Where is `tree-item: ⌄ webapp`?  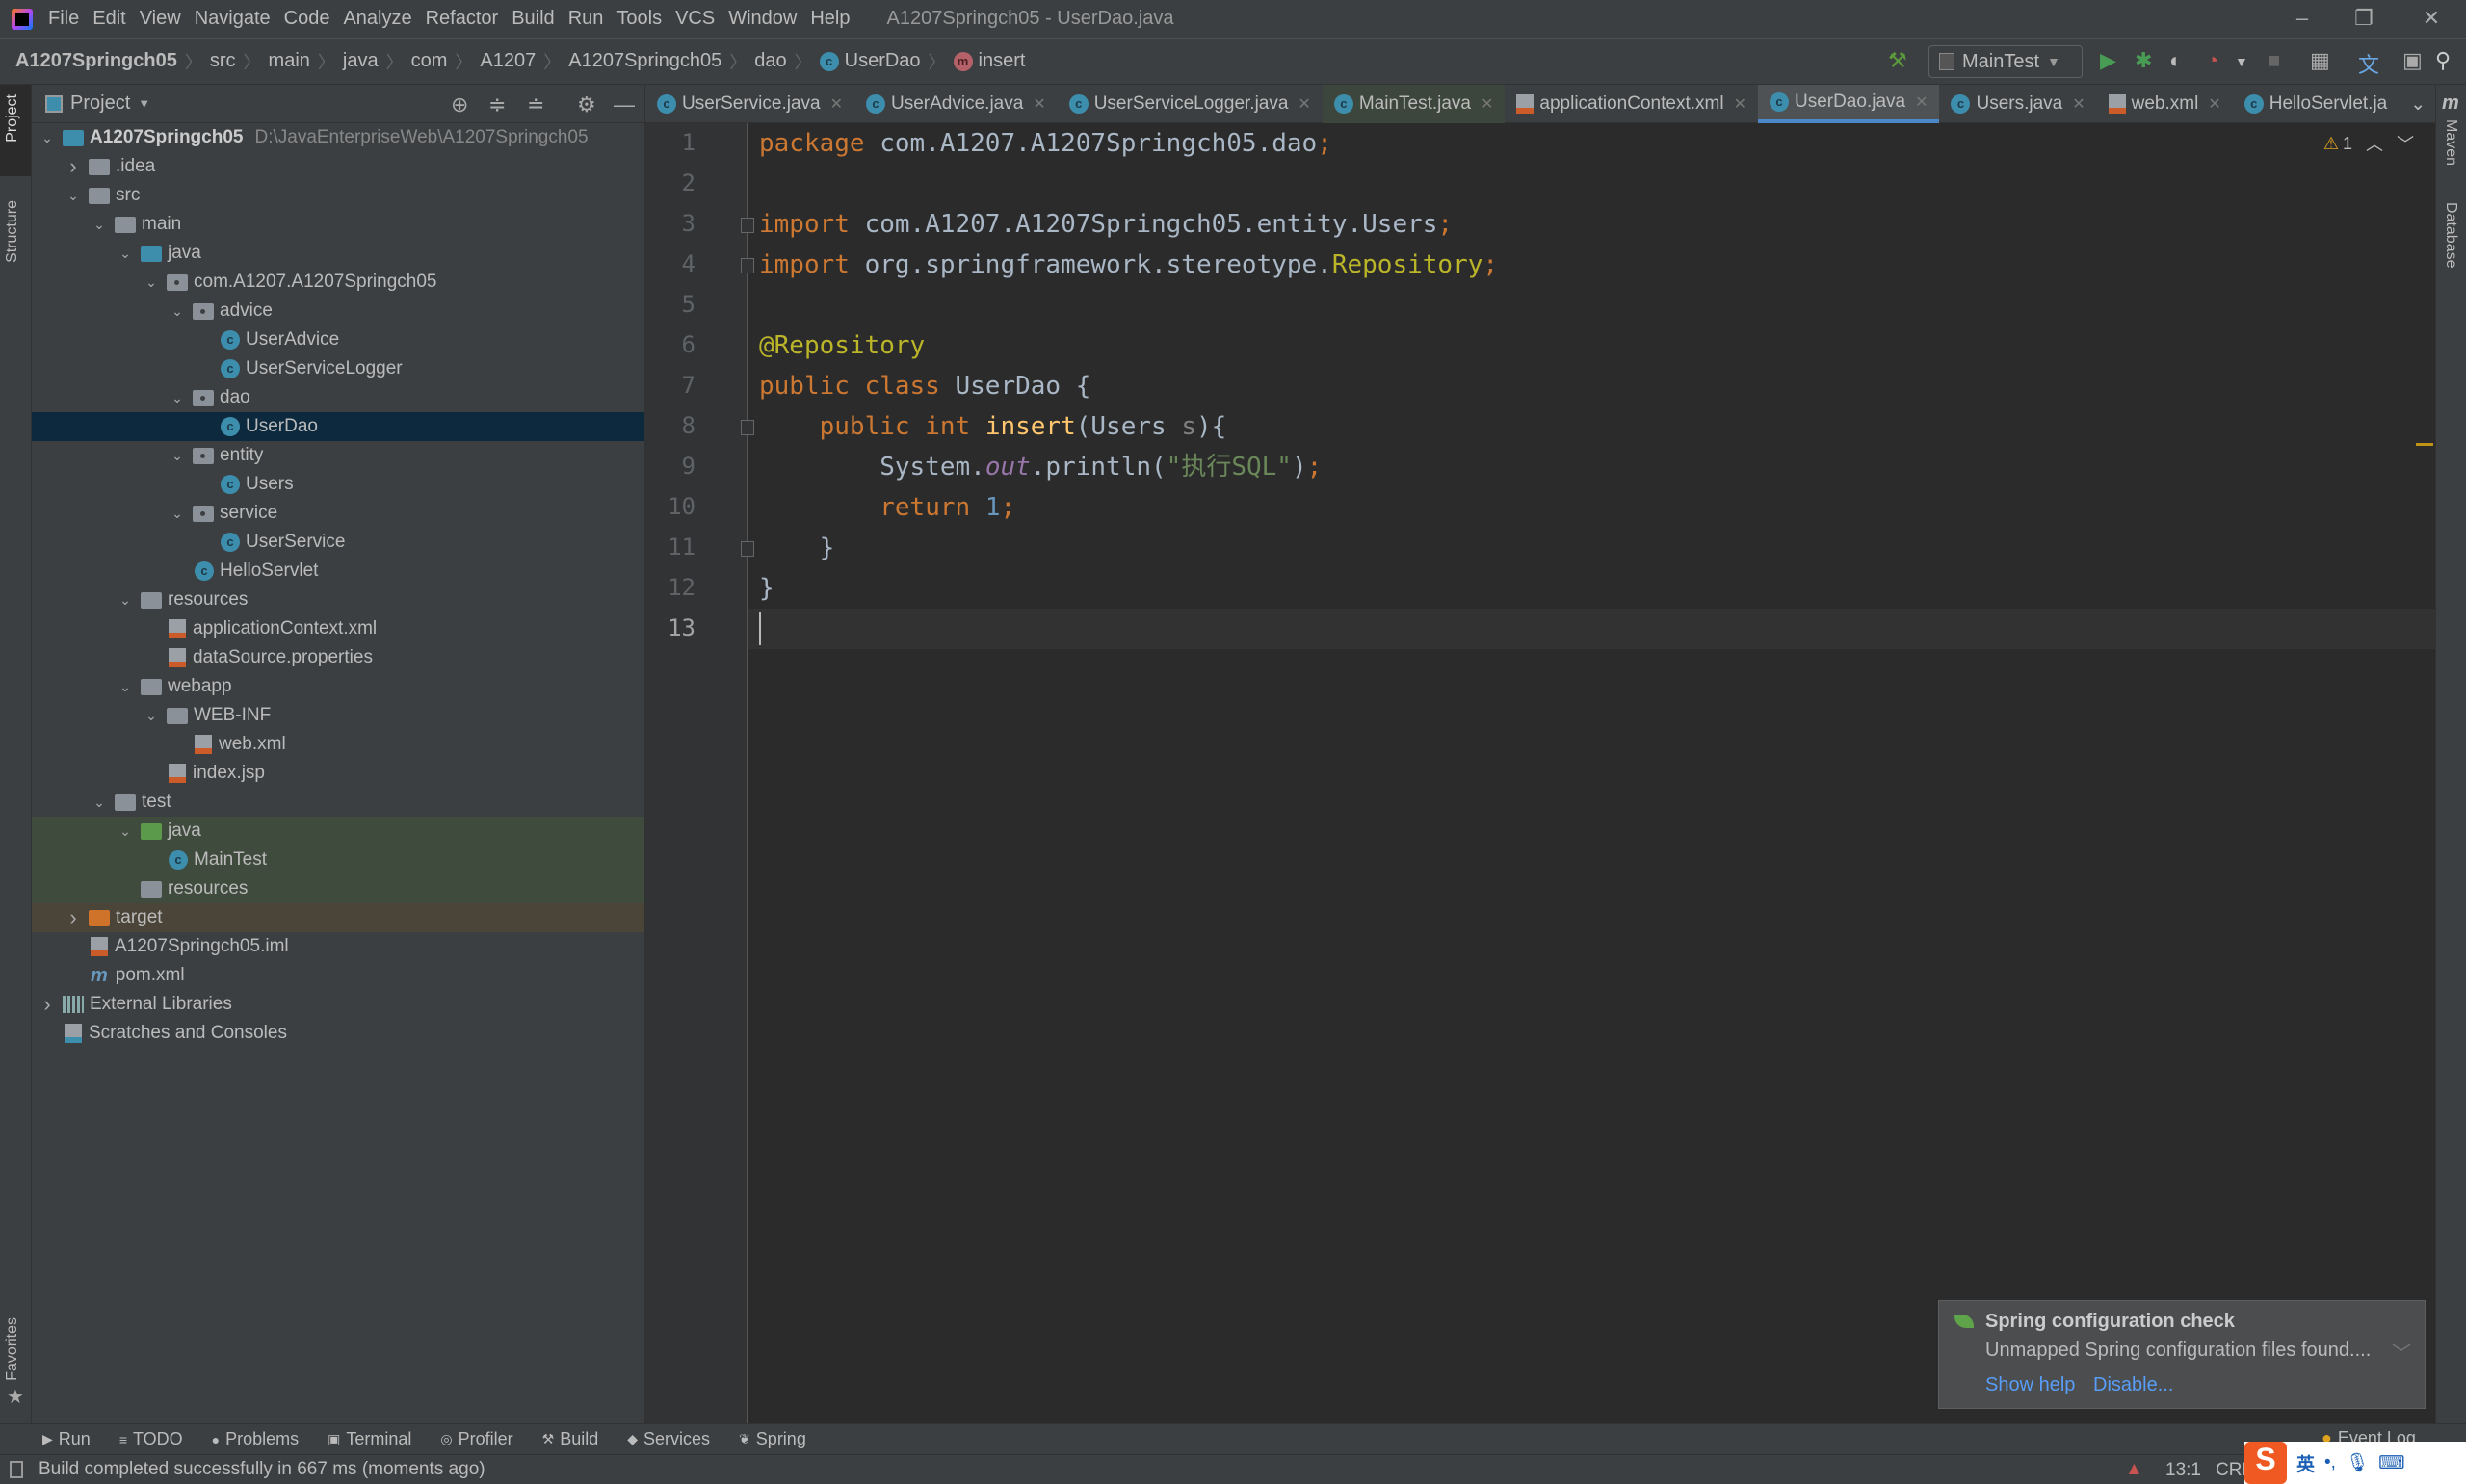
tree-item: ⌄ webapp is located at coordinates (338, 686).